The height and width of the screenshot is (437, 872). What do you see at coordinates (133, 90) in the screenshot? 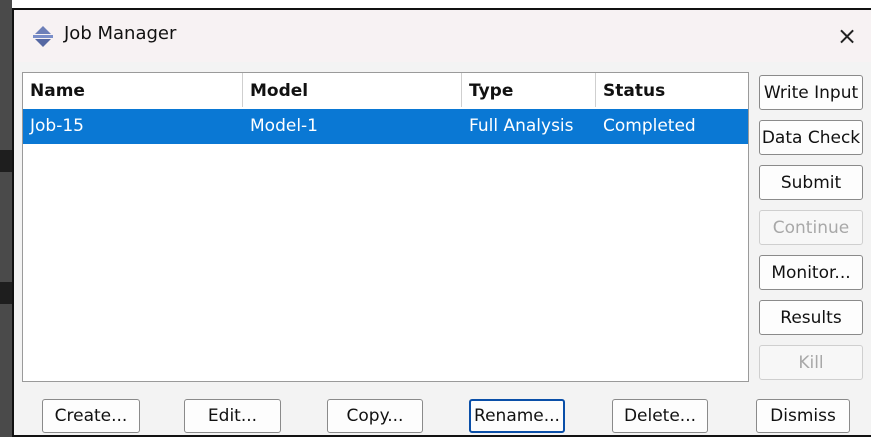
I see `column-header-name: Name` at bounding box center [133, 90].